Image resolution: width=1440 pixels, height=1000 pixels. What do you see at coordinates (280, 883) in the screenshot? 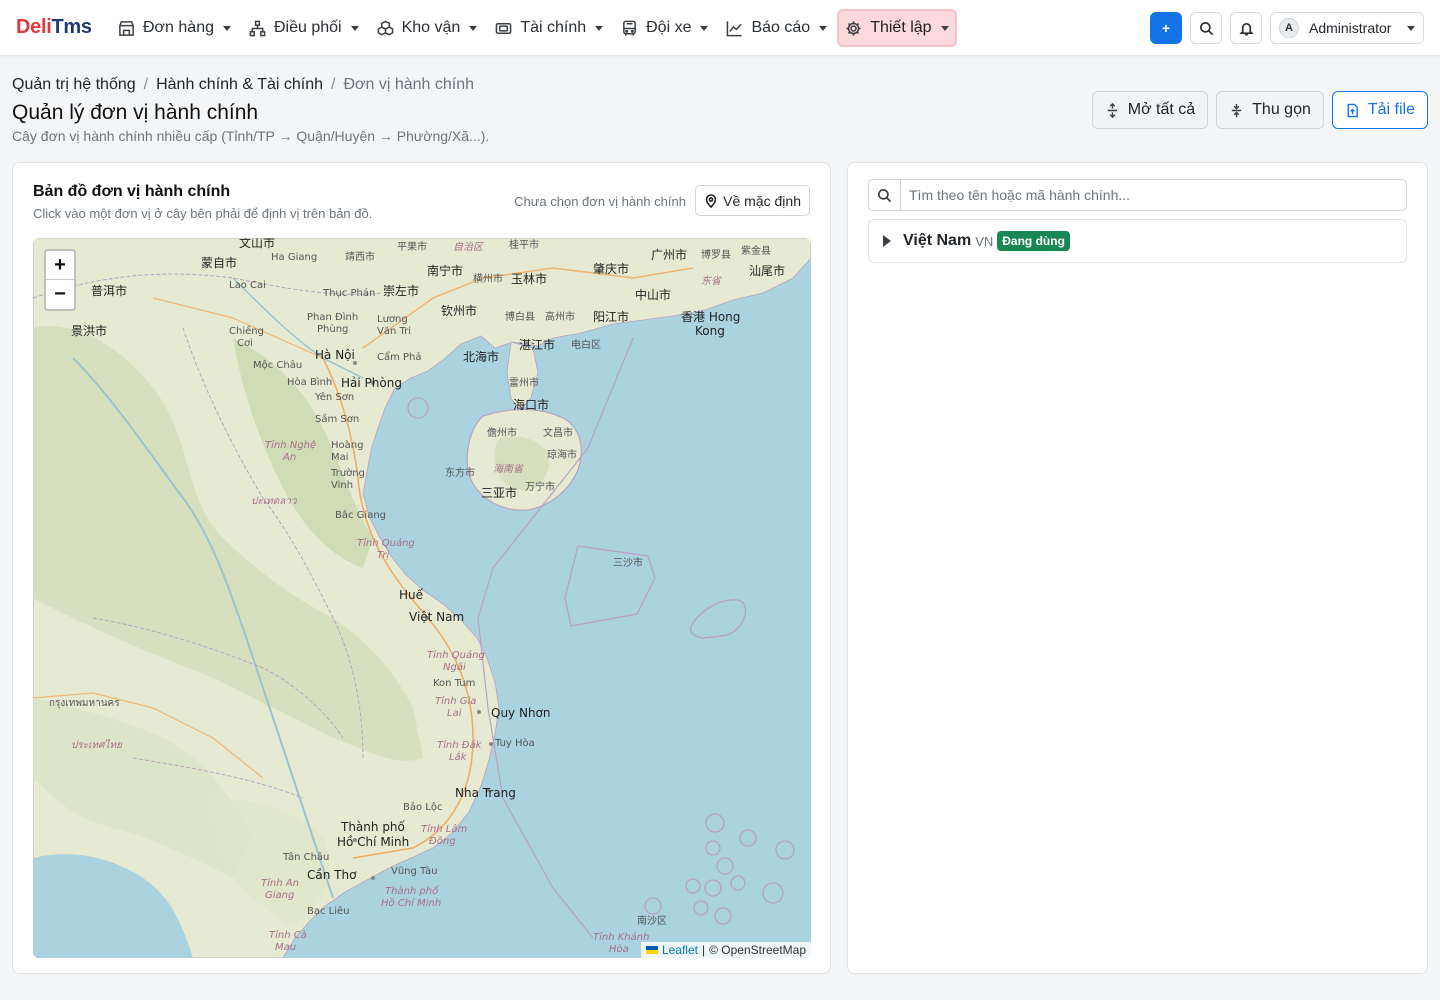
I see `map-label: Tỉnh An` at bounding box center [280, 883].